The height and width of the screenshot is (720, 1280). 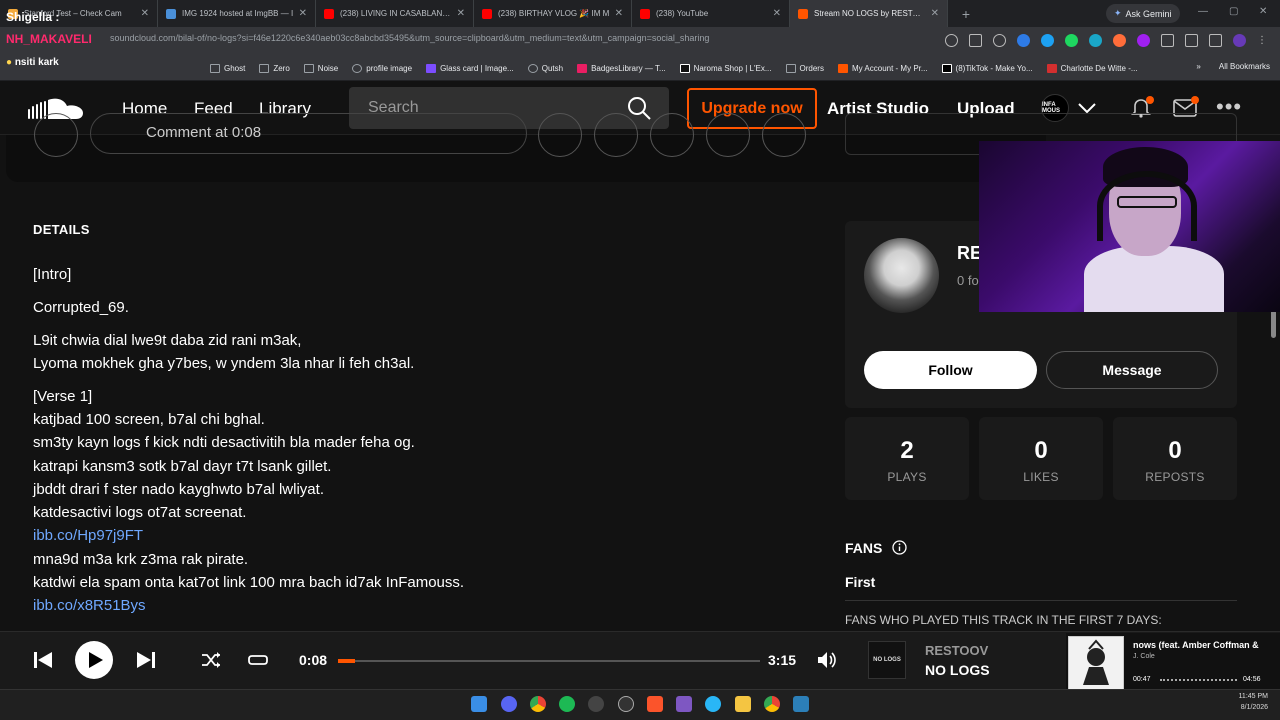 What do you see at coordinates (549, 661) in the screenshot?
I see `progress-track` at bounding box center [549, 661].